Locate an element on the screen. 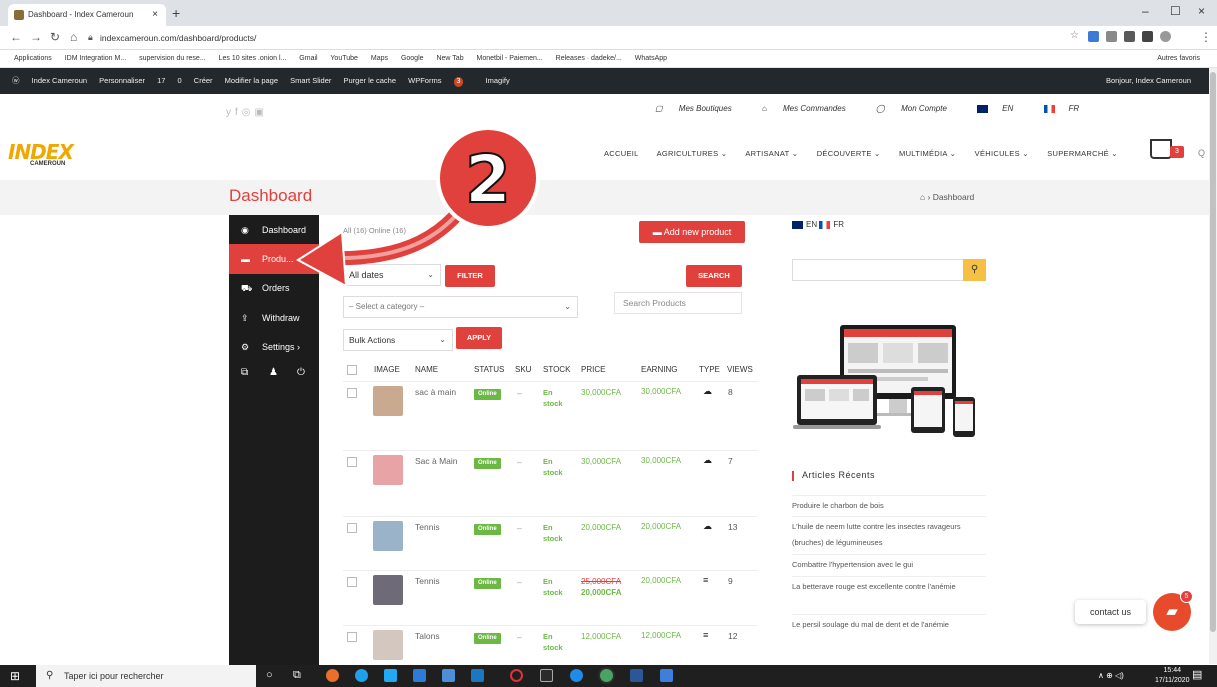 This screenshot has height=687, width=1217. col-sku: SKU is located at coordinates (523, 370).